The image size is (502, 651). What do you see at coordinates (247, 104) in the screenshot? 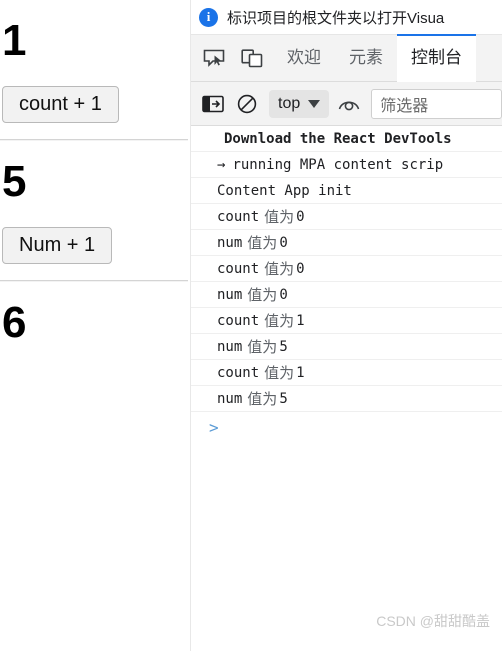
I see `clear-console-icon` at bounding box center [247, 104].